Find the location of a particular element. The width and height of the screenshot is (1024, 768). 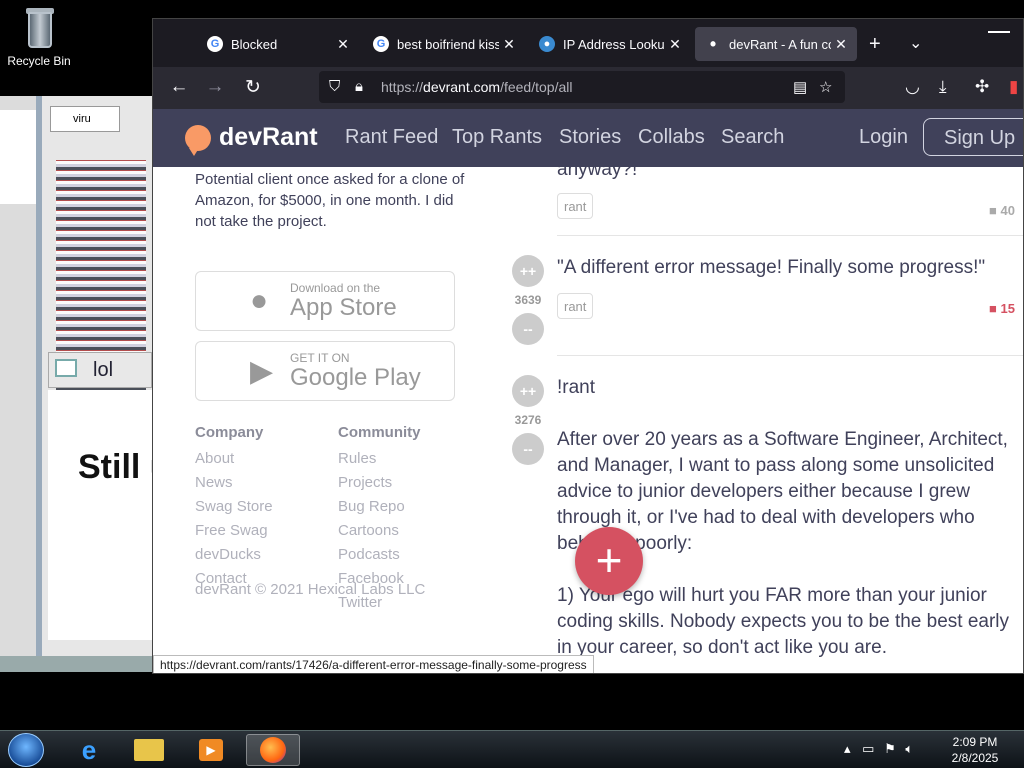

background-lol-window: lol is located at coordinates (100, 370).